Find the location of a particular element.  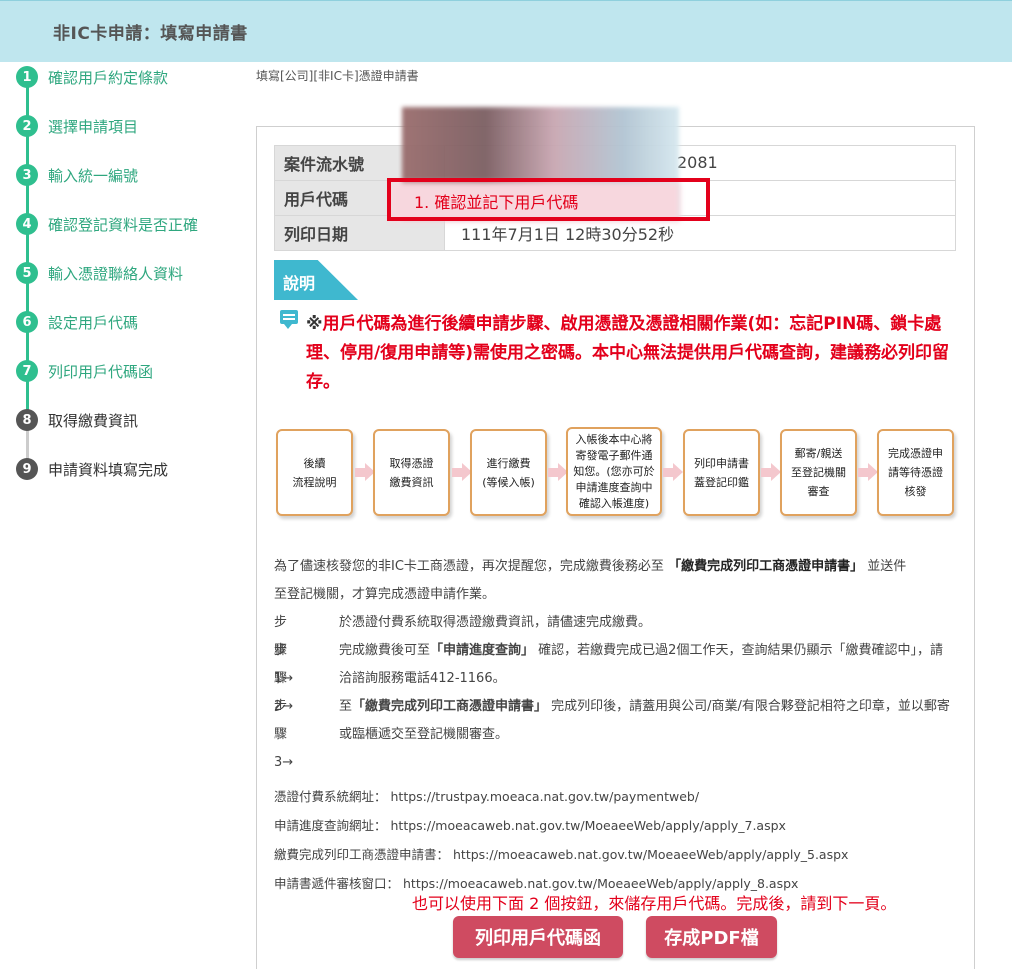

step-item-3: 3 輸入統一編號 is located at coordinates (77, 175).